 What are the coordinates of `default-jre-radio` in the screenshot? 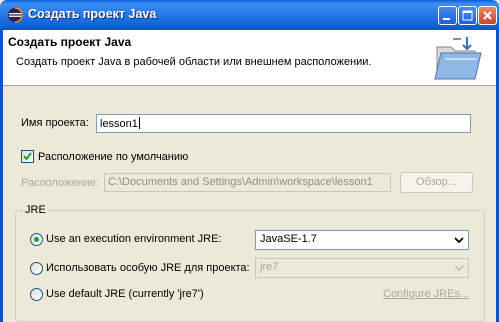 It's located at (36, 294).